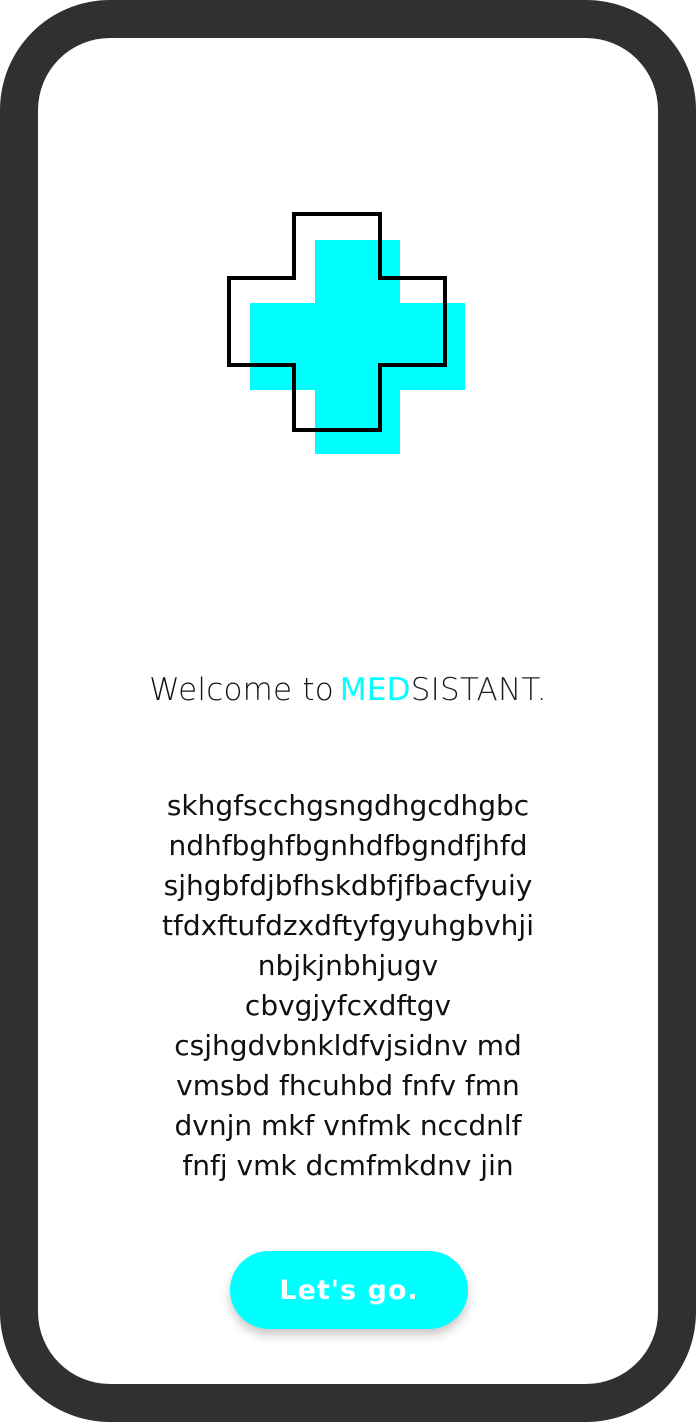  What do you see at coordinates (348, 885) in the screenshot?
I see `intro-line: sjhgbfdjbfhskdbfjfbacfyuiy` at bounding box center [348, 885].